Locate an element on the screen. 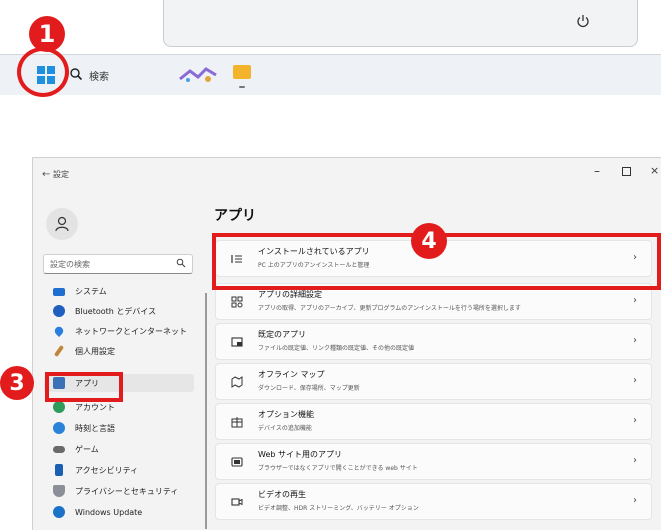 The width and height of the screenshot is (661, 530). card-subtitle: ブラウザーではなくアプリで開くことができる web サイト is located at coordinates (338, 468).